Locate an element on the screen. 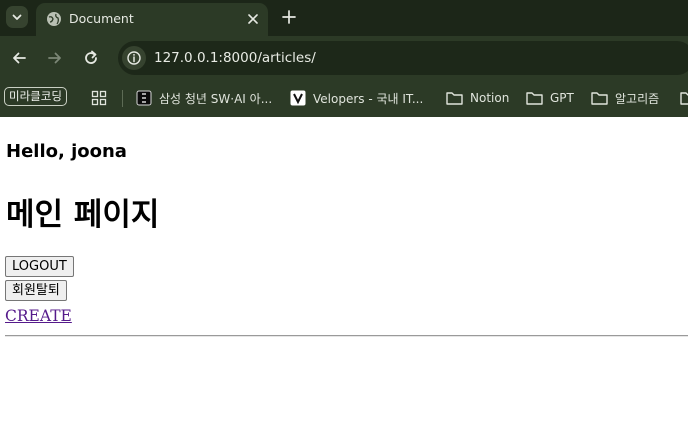  close-icon is located at coordinates (253, 19).